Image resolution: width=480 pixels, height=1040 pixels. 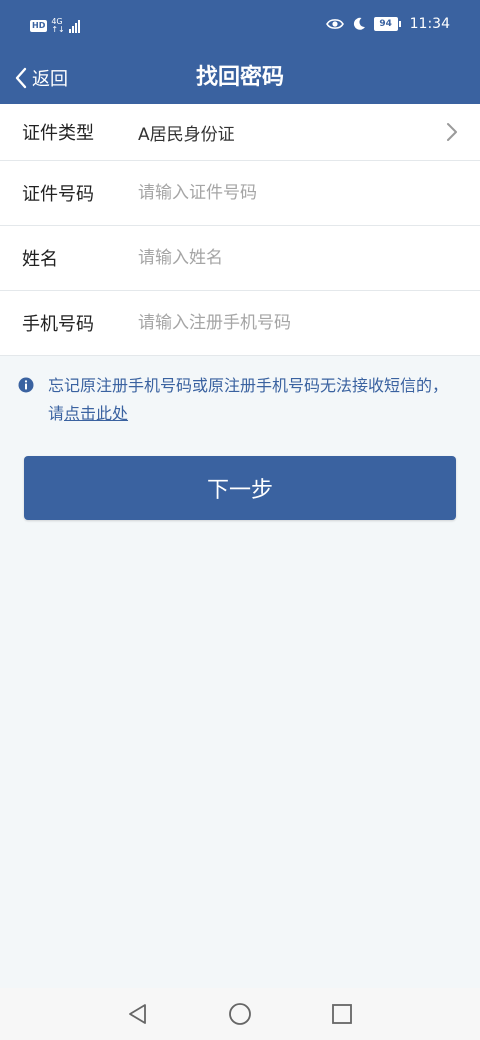 I want to click on triangle-back-icon, so click(x=138, y=1014).